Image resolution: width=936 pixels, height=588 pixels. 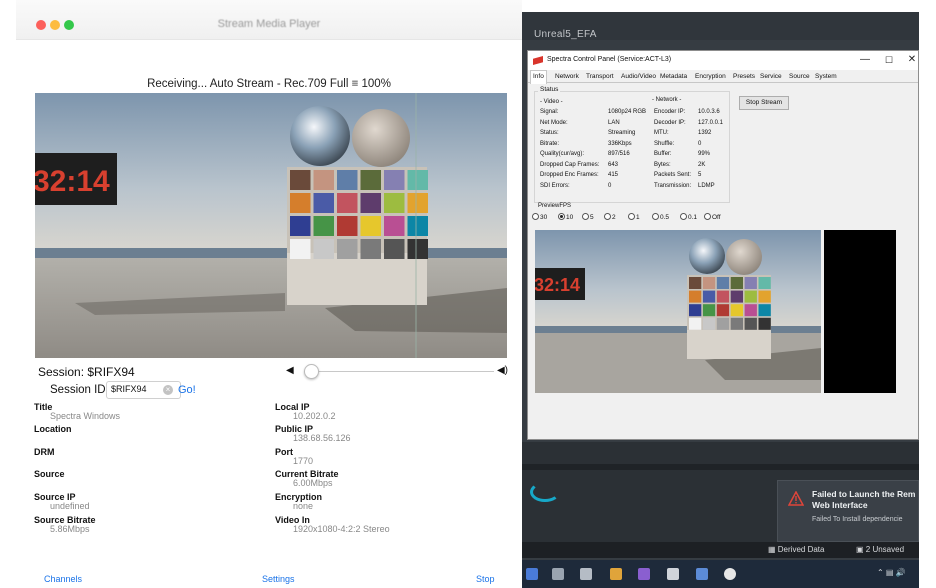 What do you see at coordinates (278, 579) in the screenshot?
I see `settings-button: Settings` at bounding box center [278, 579].